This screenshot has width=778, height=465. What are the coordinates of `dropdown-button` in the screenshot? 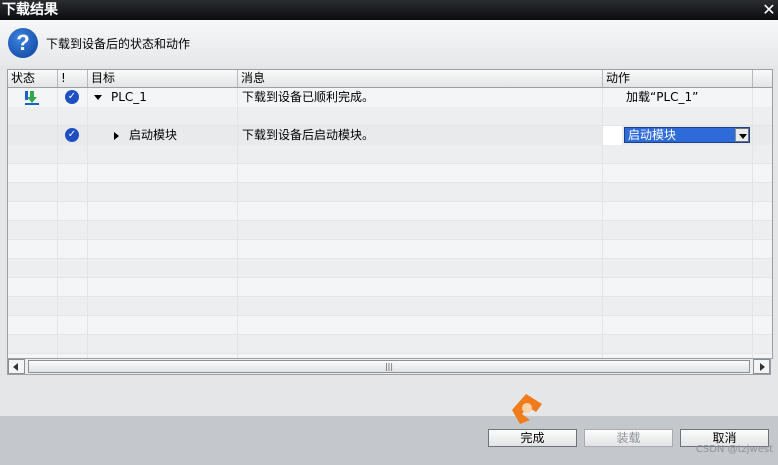 It's located at (742, 135).